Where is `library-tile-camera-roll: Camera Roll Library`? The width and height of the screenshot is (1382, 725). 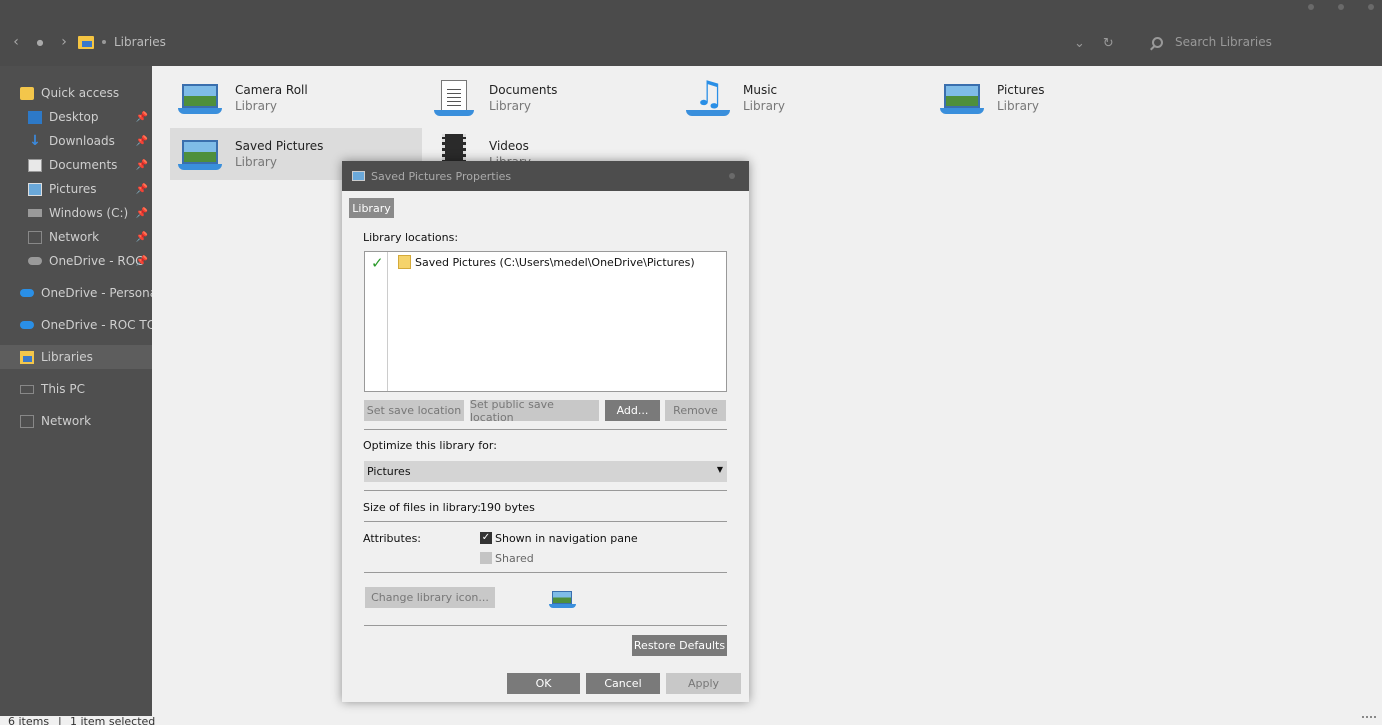 library-tile-camera-roll: Camera Roll Library is located at coordinates (296, 98).